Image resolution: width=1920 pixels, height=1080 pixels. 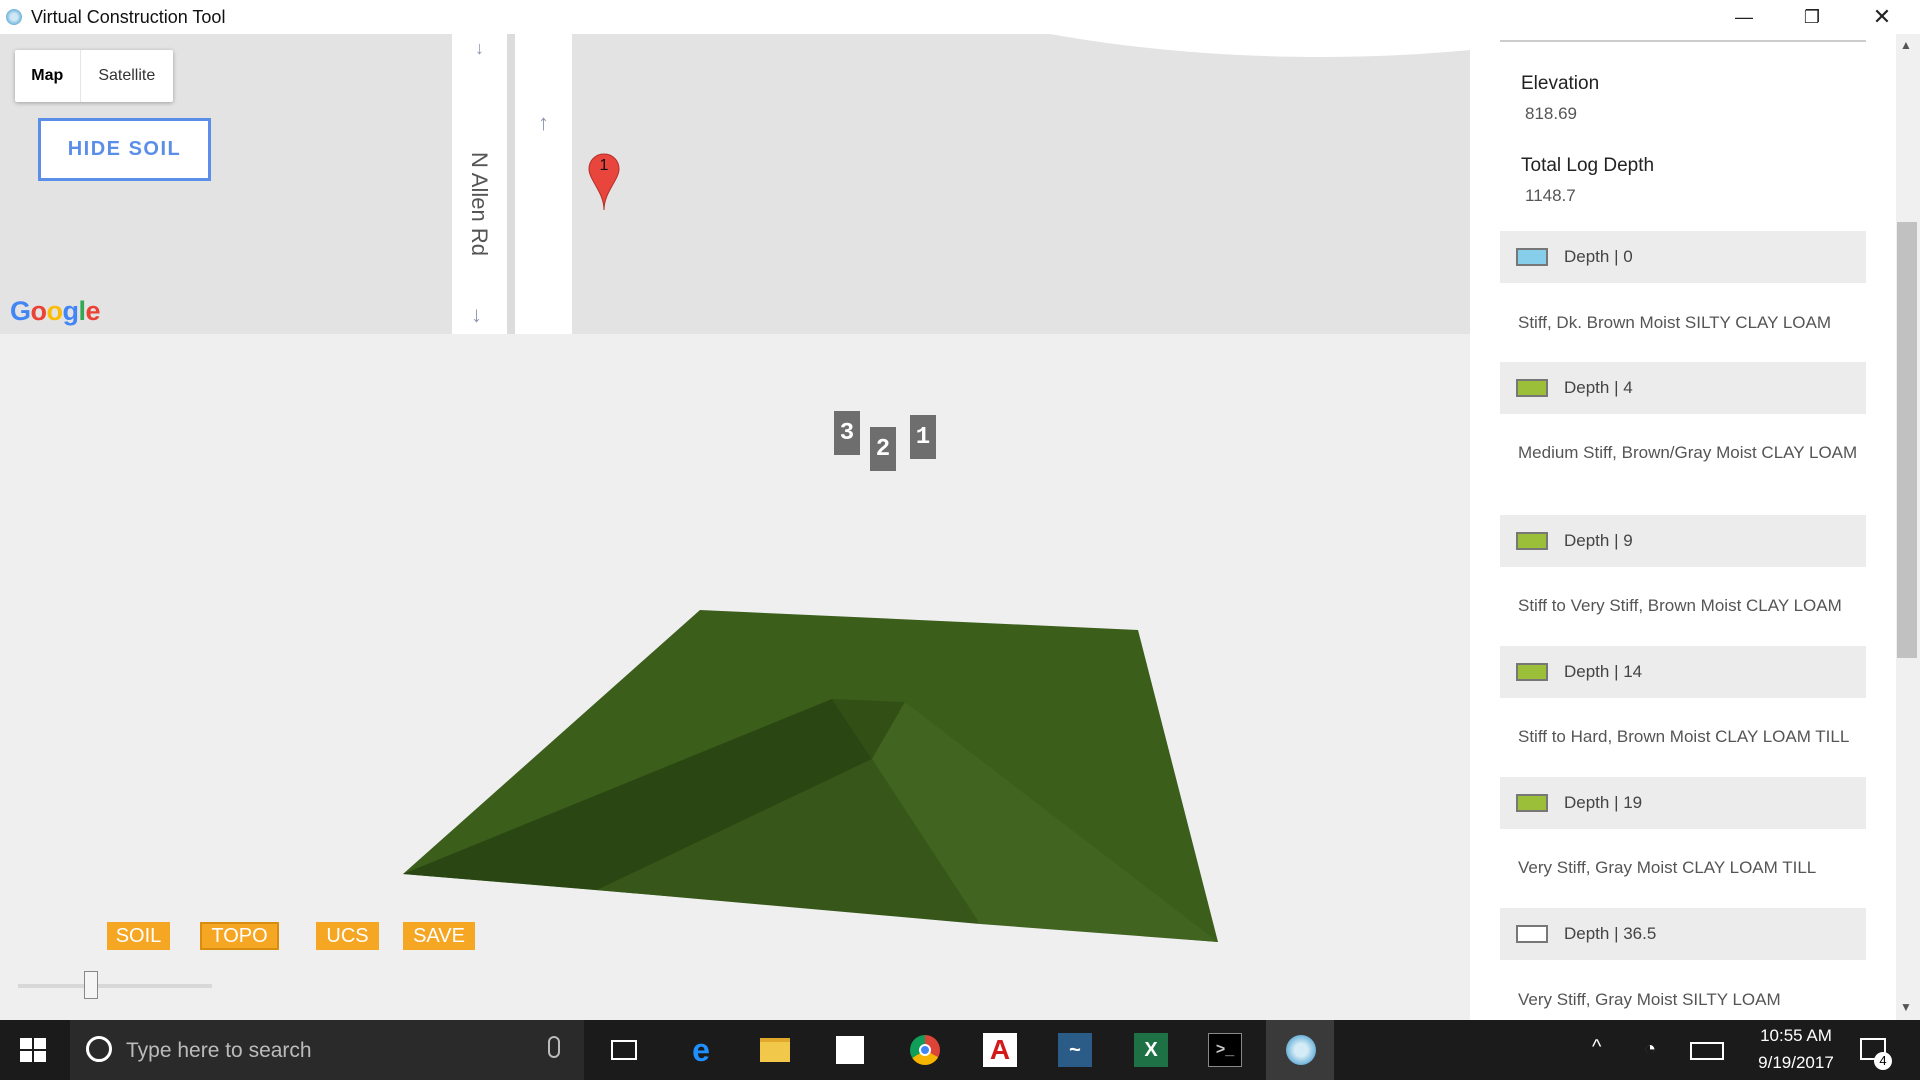 What do you see at coordinates (1588, 165) in the screenshot?
I see `total-log-depth-label: Total Log Depth` at bounding box center [1588, 165].